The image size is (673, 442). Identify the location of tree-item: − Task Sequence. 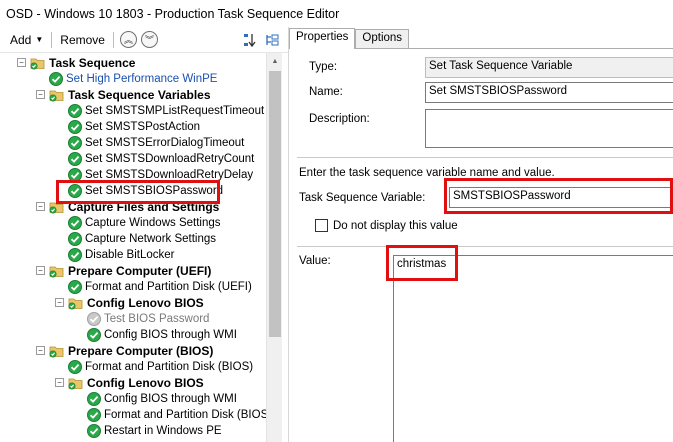
(76, 63).